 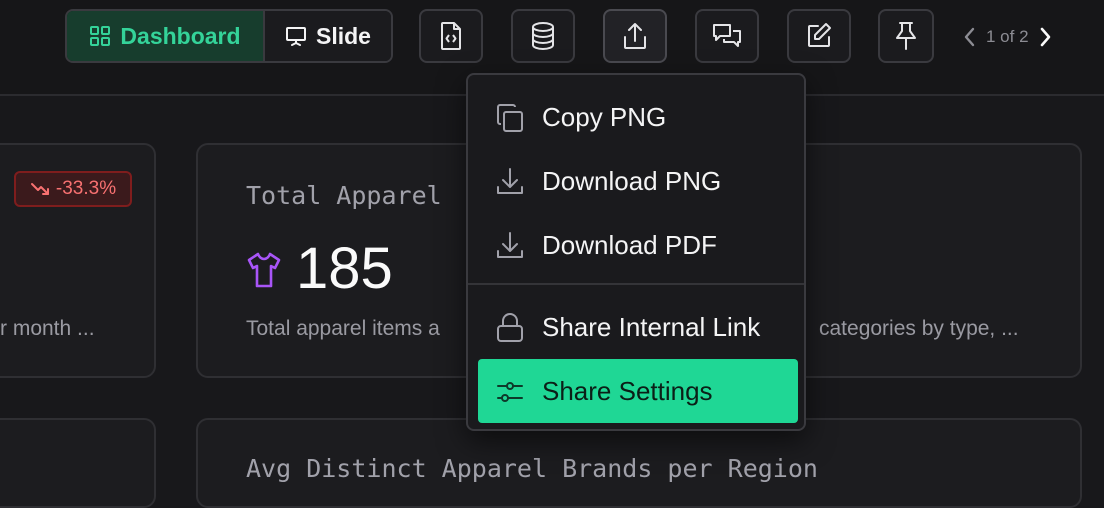 I want to click on database-icon, so click(x=543, y=36).